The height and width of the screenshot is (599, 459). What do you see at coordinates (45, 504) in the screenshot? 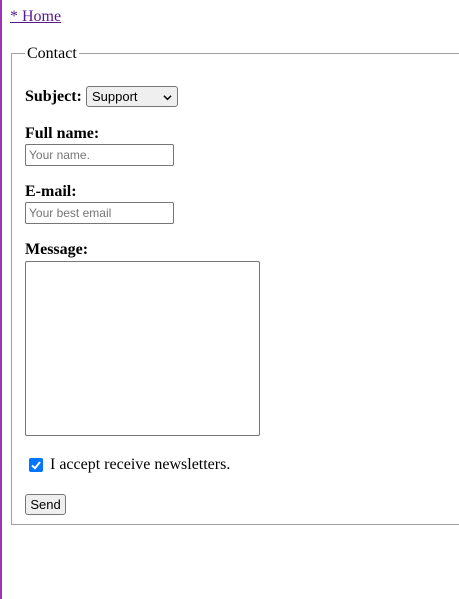
I see `send-button: Send` at bounding box center [45, 504].